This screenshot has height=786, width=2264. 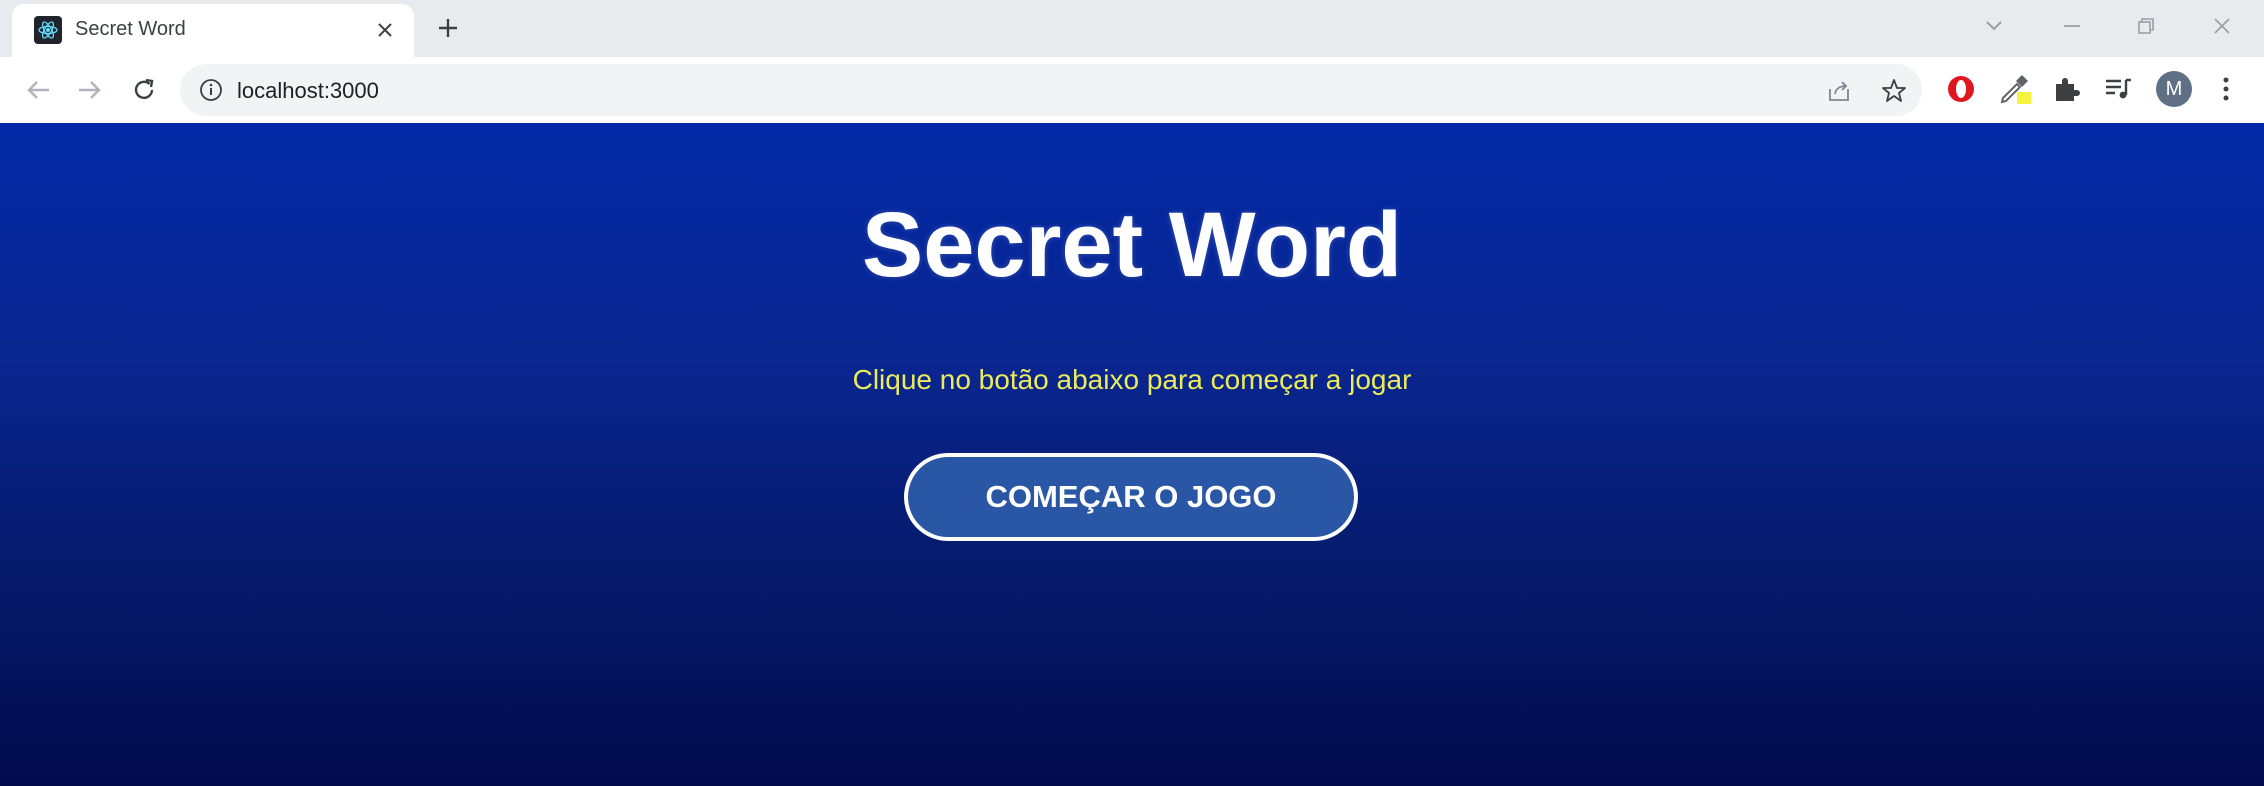 What do you see at coordinates (38, 90) in the screenshot?
I see `back-arrow-icon` at bounding box center [38, 90].